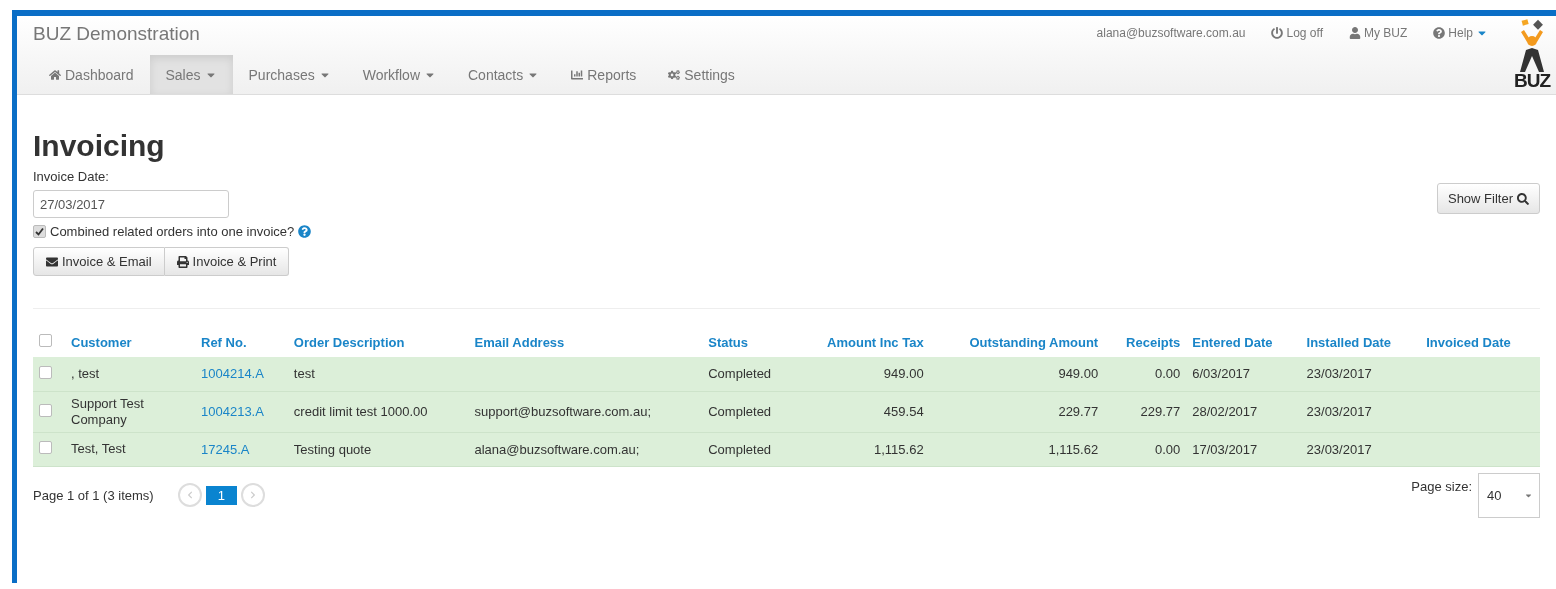 This screenshot has height=589, width=1556. Describe the element at coordinates (232, 374) in the screenshot. I see `ref-link: 1004214.A` at that location.